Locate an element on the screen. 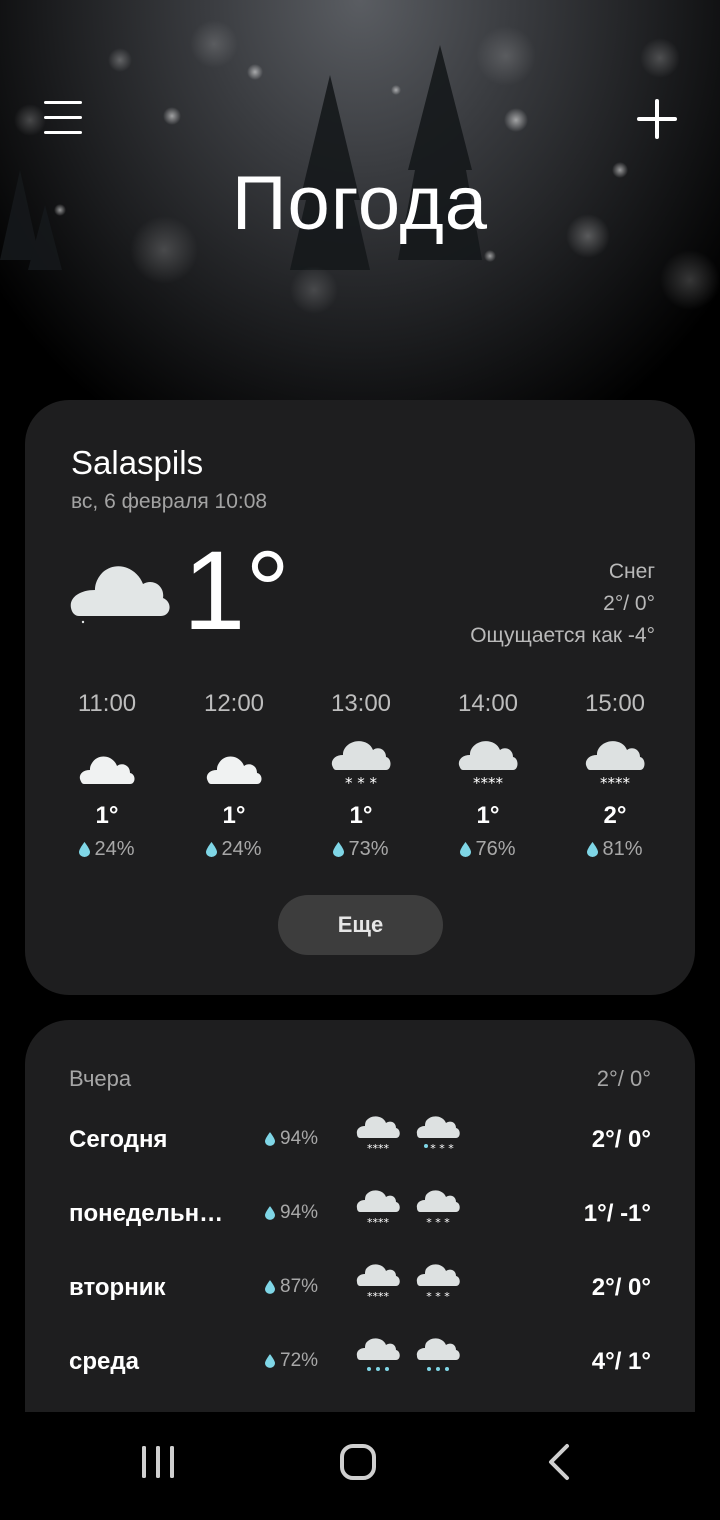 This screenshot has width=720, height=1520. hourly-item: 11:00 1° 24% is located at coordinates (107, 775).